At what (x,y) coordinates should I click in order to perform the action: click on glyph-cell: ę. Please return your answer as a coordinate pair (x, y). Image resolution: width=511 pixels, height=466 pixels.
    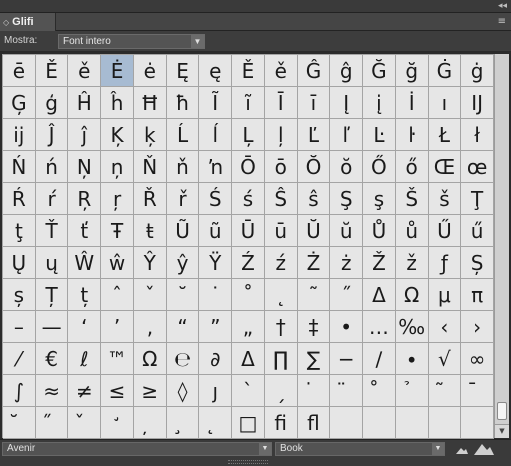
    Looking at the image, I should click on (216, 71).